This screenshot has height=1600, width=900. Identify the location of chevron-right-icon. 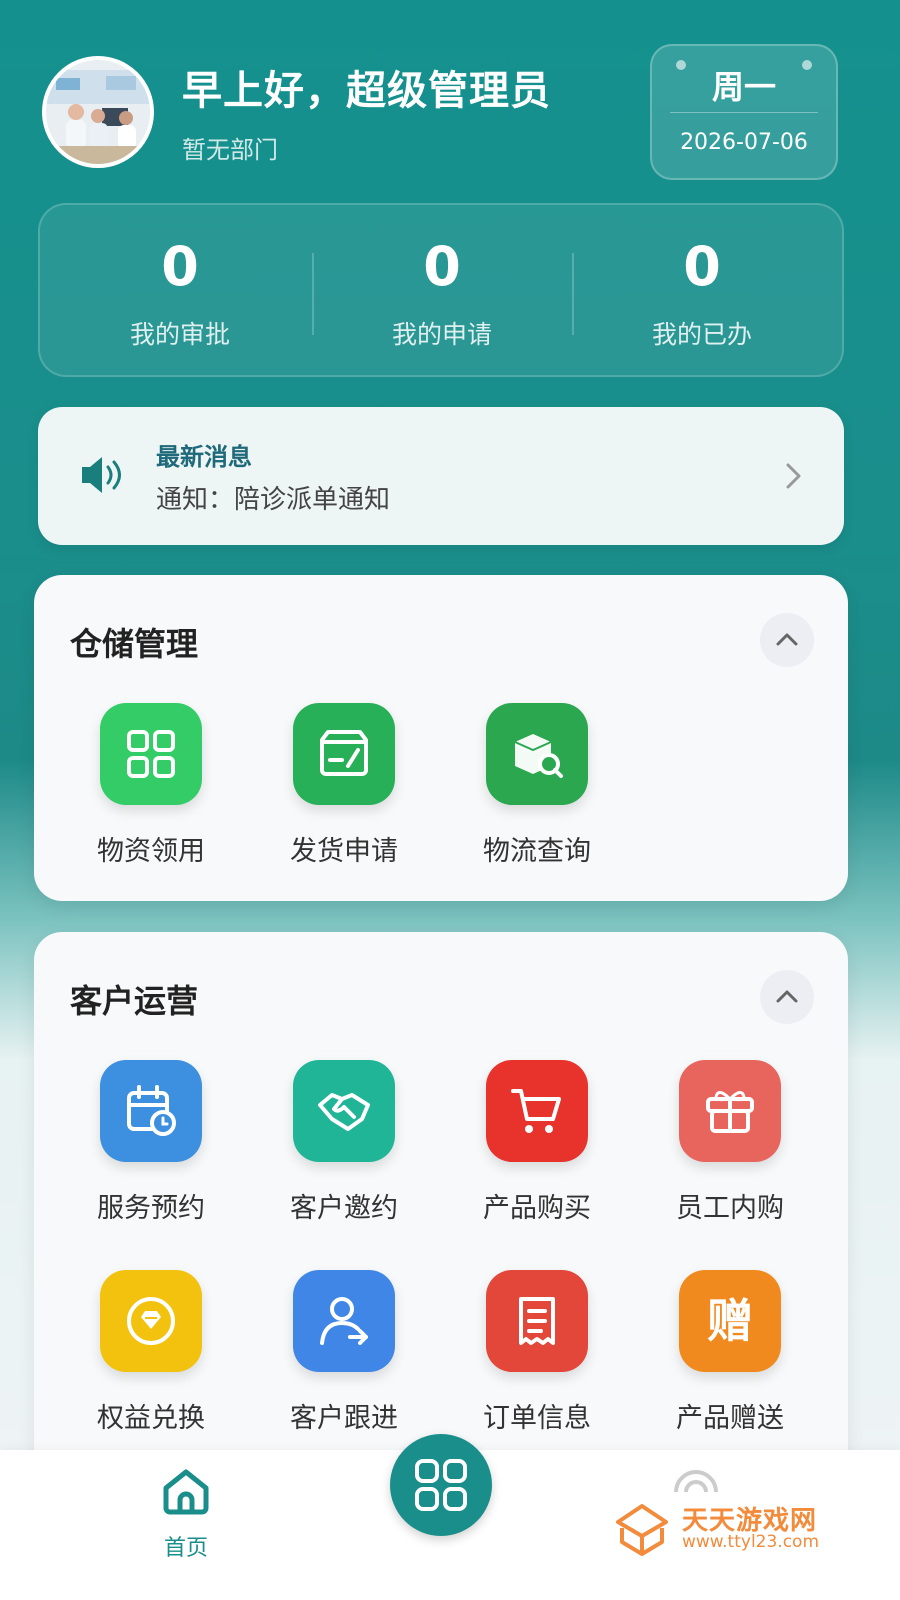
(793, 476).